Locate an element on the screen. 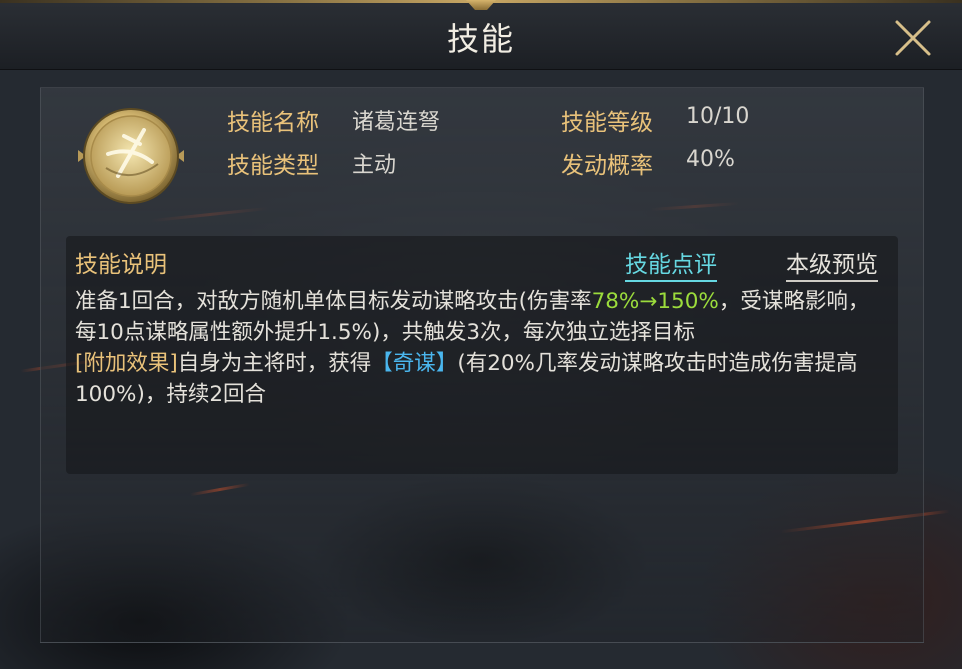 The height and width of the screenshot is (669, 962). window-title: 技能 is located at coordinates (480, 39).